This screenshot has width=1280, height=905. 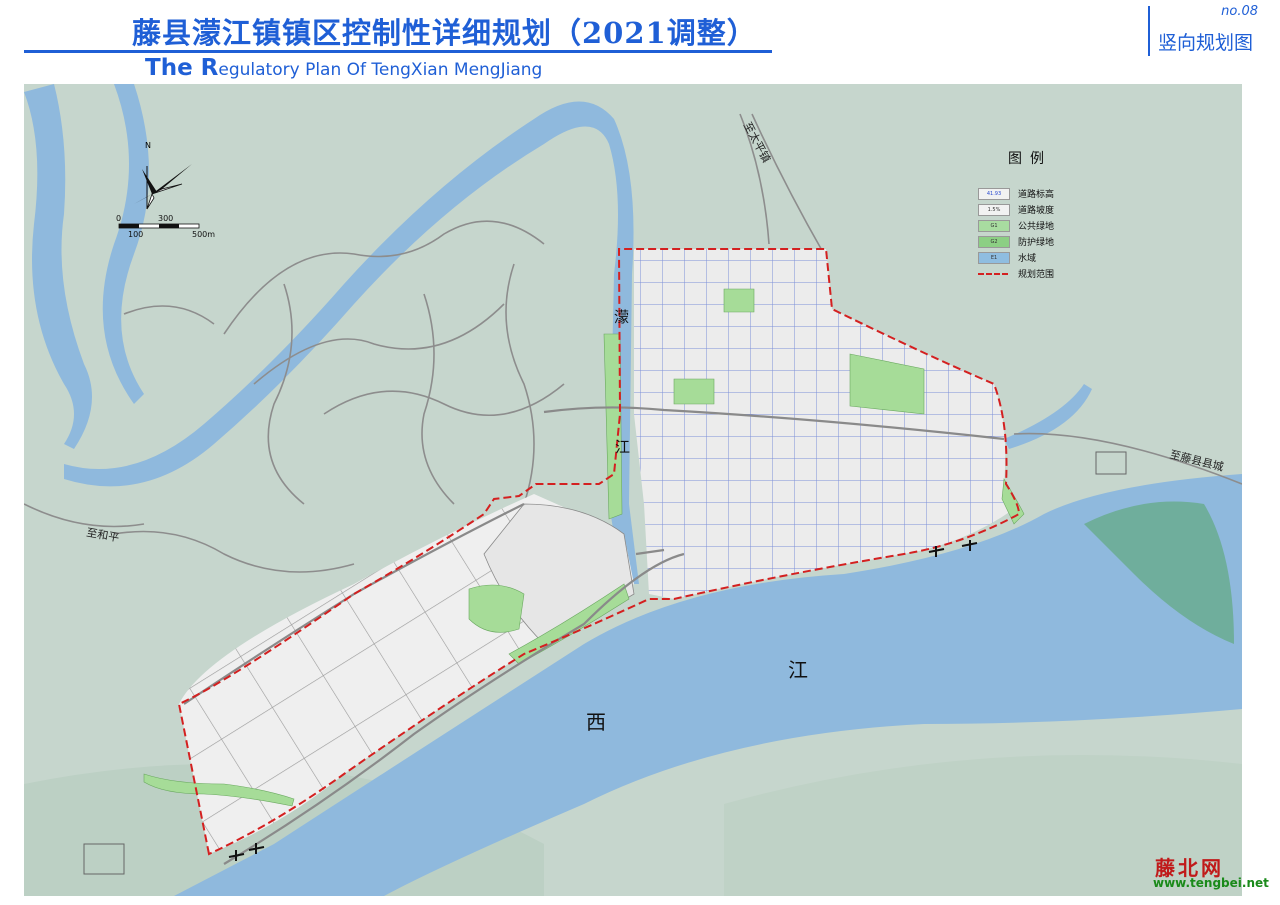 I want to click on legend-label: 道路坡度, so click(x=1036, y=211).